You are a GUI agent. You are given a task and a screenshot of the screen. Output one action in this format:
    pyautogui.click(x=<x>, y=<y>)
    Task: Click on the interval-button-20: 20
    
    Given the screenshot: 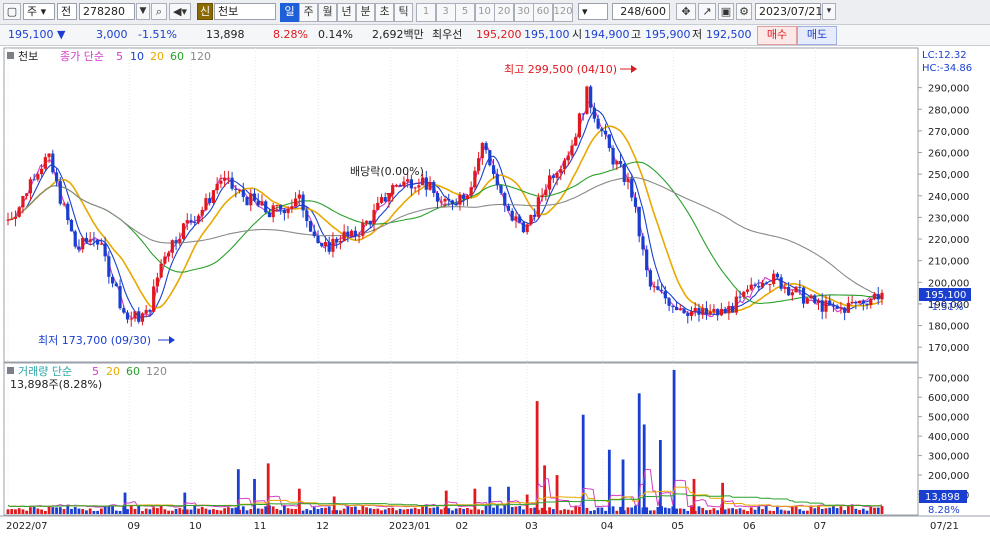 What is the action you would take?
    pyautogui.click(x=504, y=12)
    